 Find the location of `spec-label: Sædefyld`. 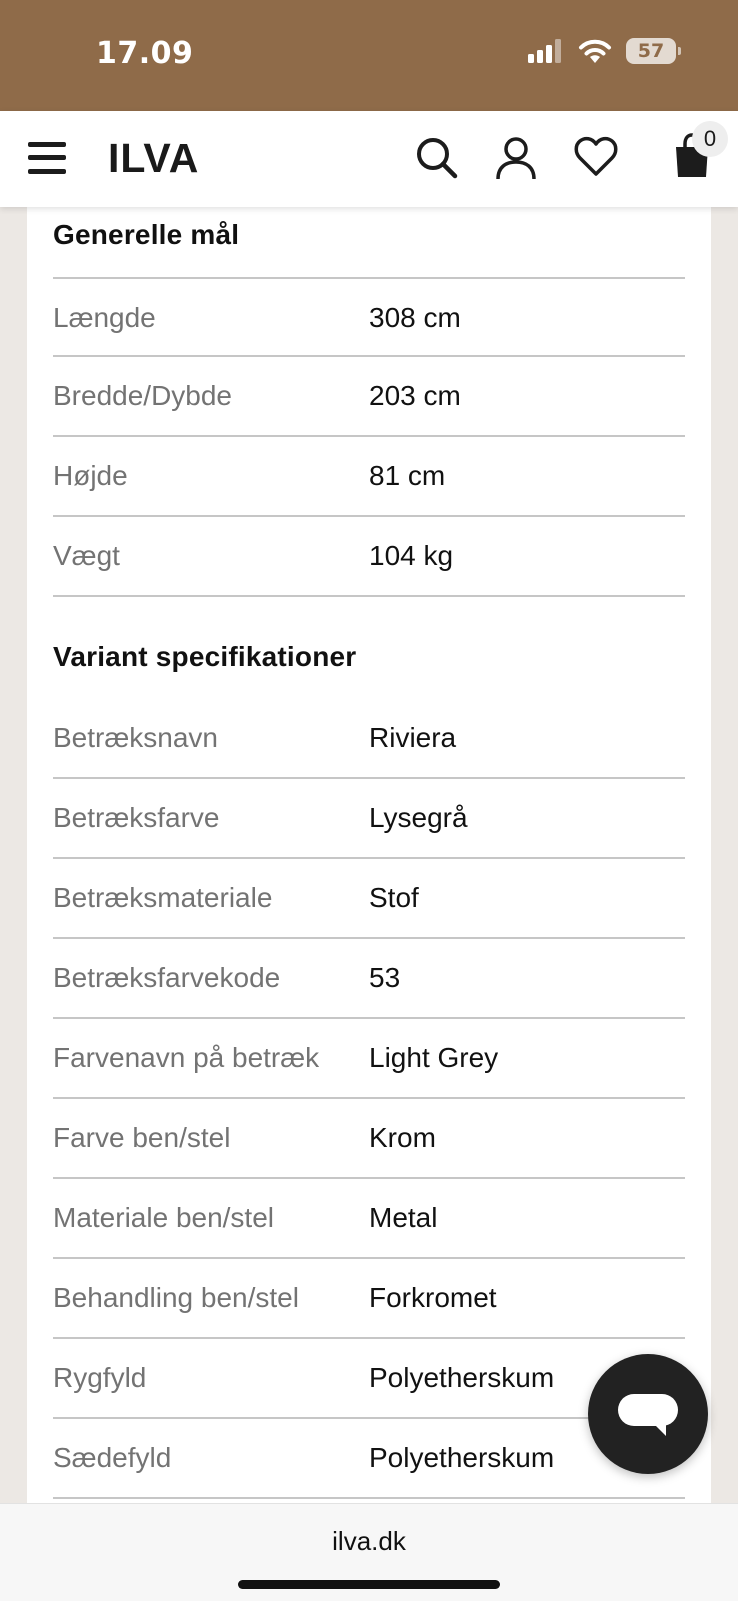

spec-label: Sædefyld is located at coordinates (112, 1457).